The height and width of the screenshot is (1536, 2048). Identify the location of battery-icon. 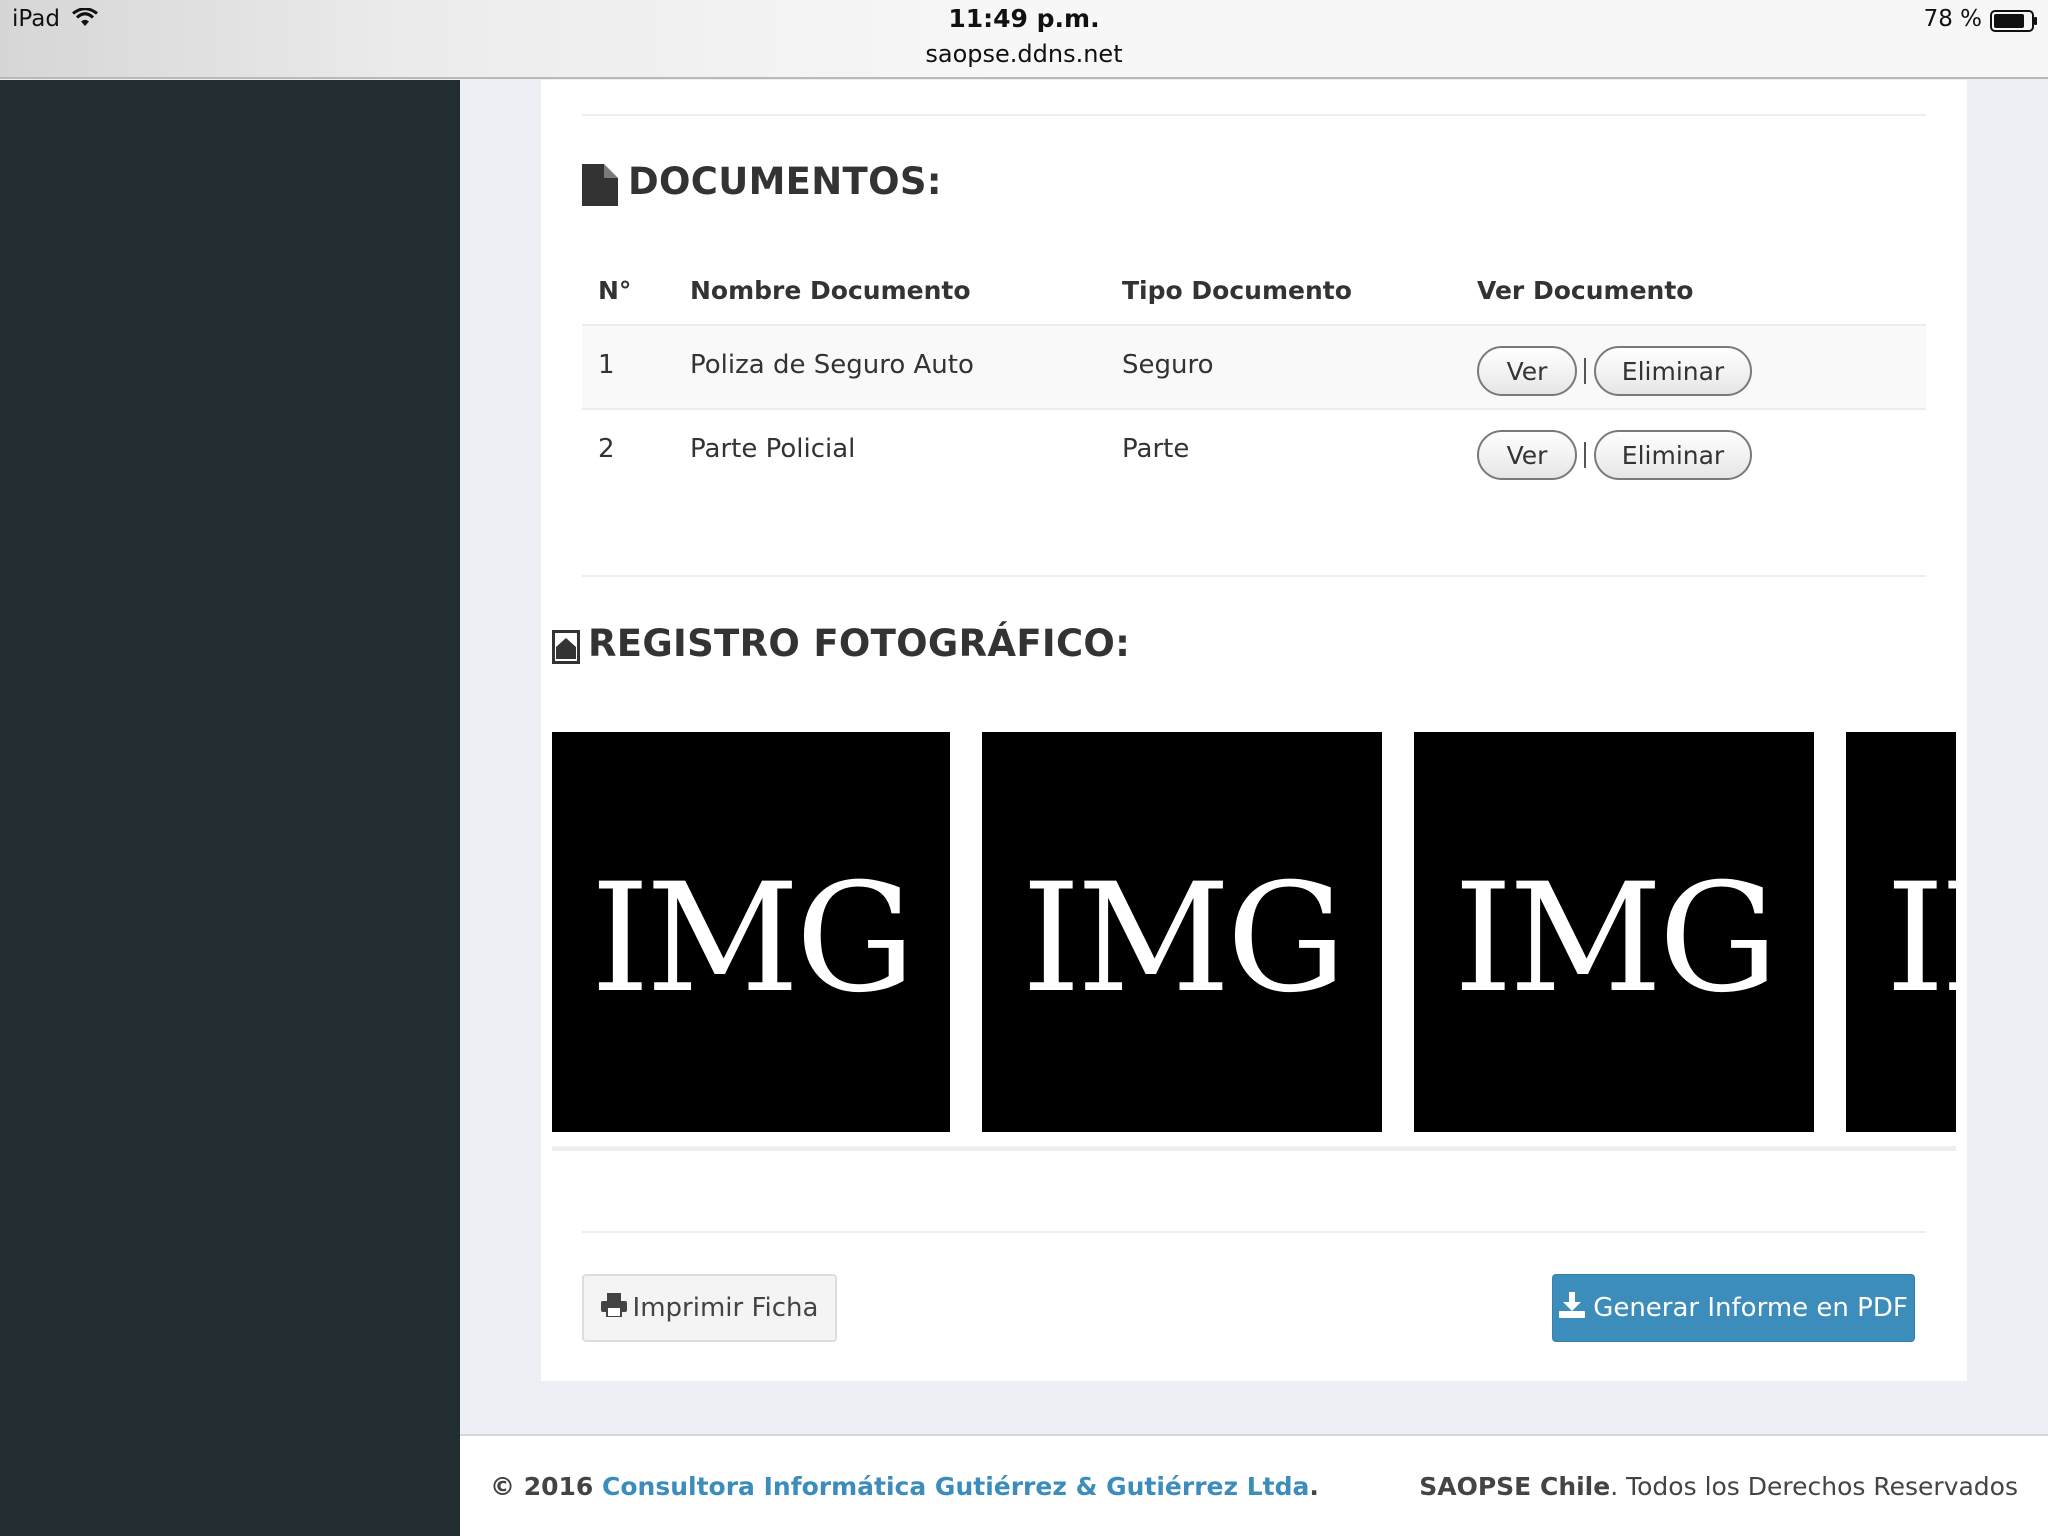
(2014, 21).